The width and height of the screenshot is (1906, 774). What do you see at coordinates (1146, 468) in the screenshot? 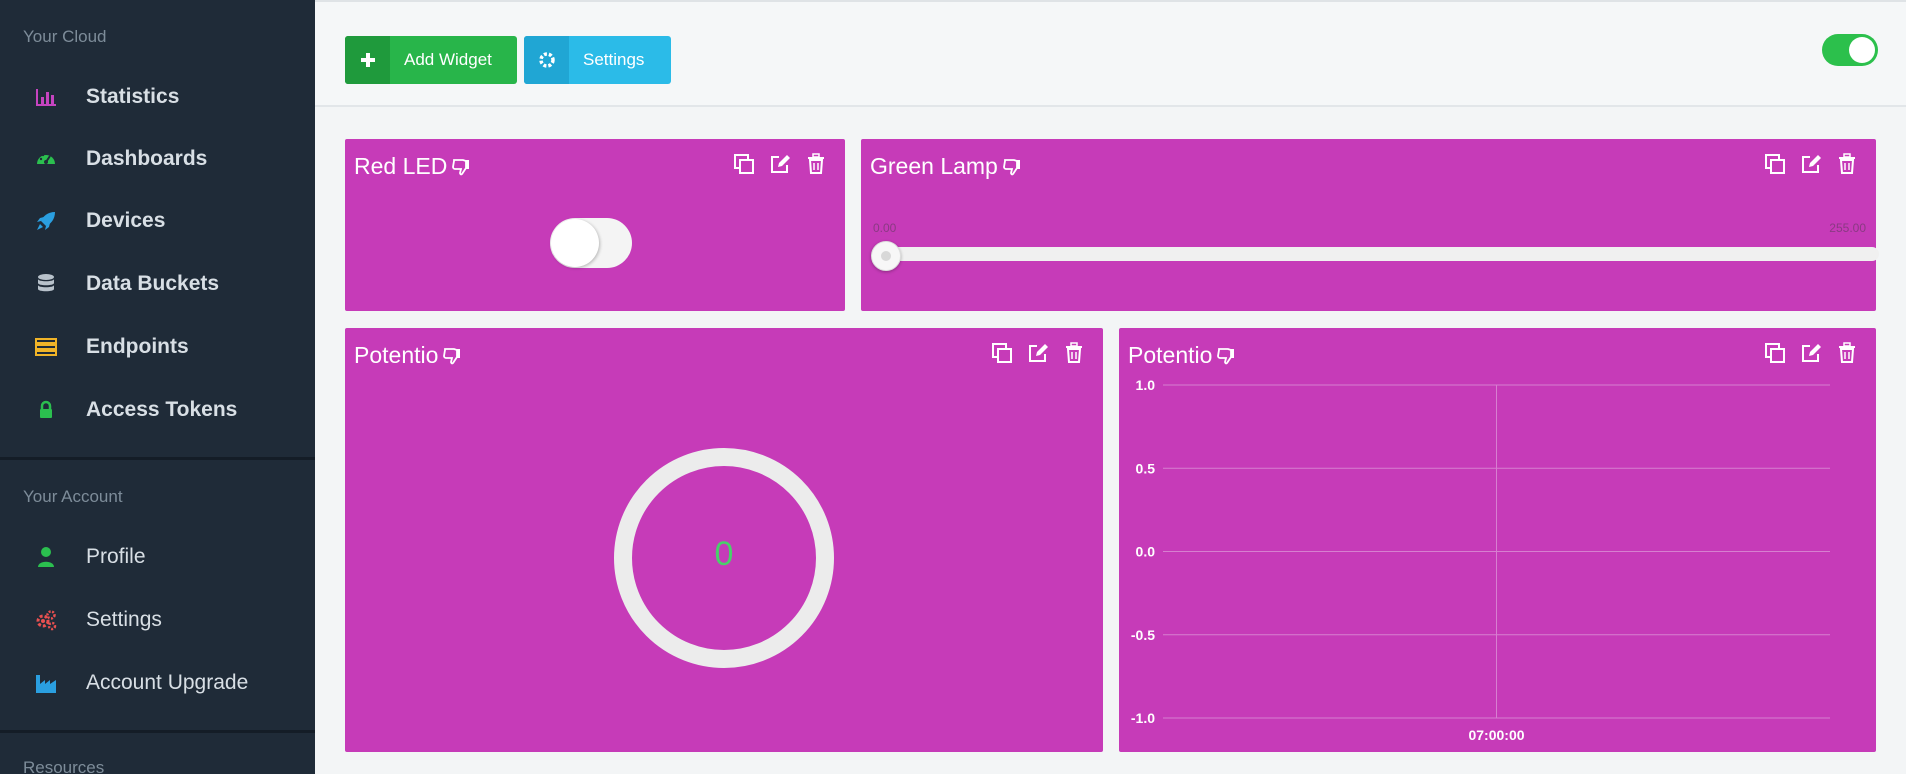
I see `y-tick-label: 0.5` at bounding box center [1146, 468].